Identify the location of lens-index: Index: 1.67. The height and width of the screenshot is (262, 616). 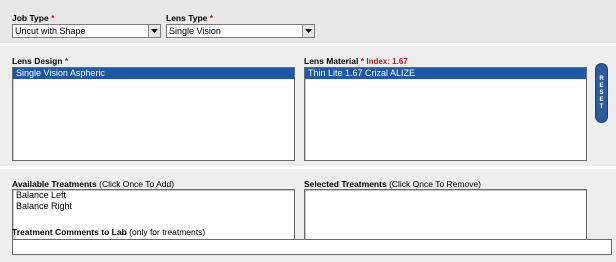
(387, 61).